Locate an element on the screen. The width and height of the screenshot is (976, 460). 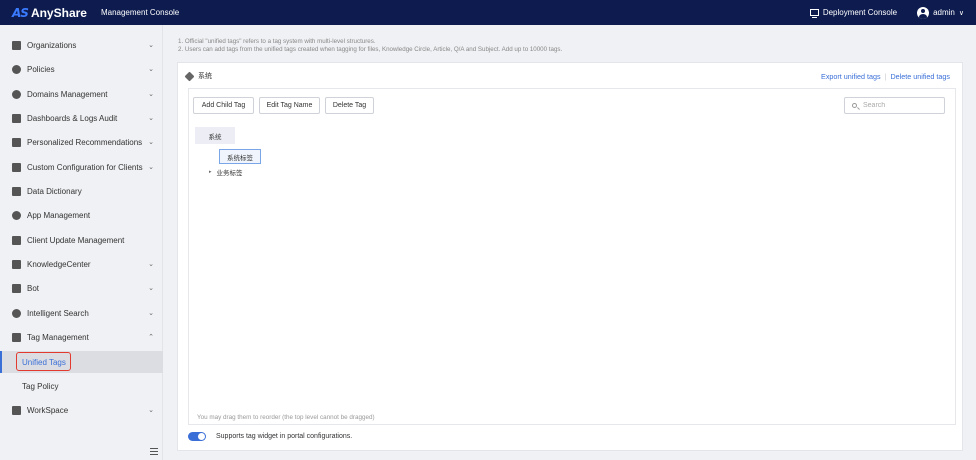
add-child-tag-button: Add Child Tag is located at coordinates (223, 105).